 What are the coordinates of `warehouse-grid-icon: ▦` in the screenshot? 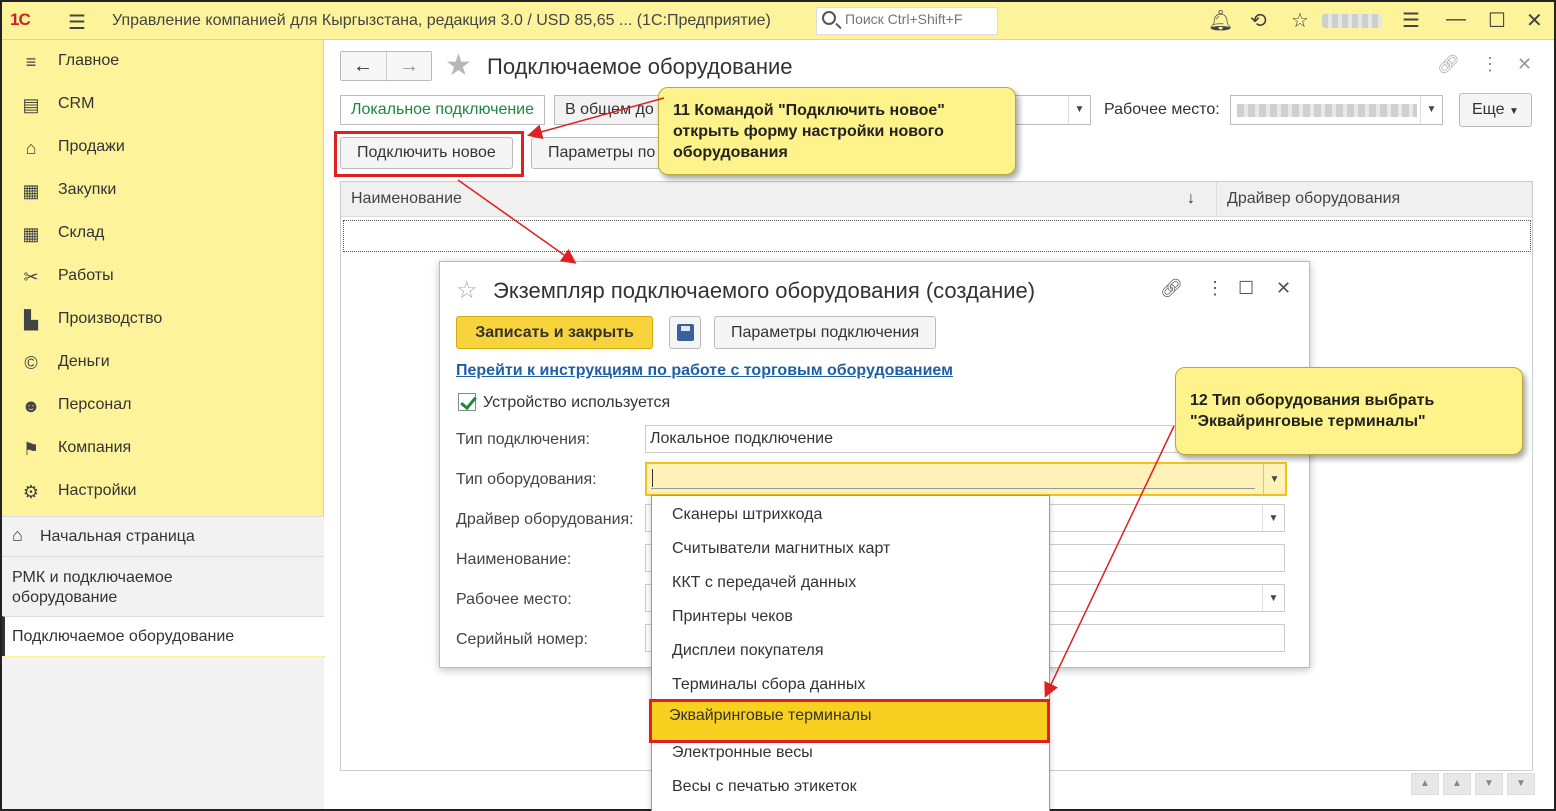 It's located at (31, 234).